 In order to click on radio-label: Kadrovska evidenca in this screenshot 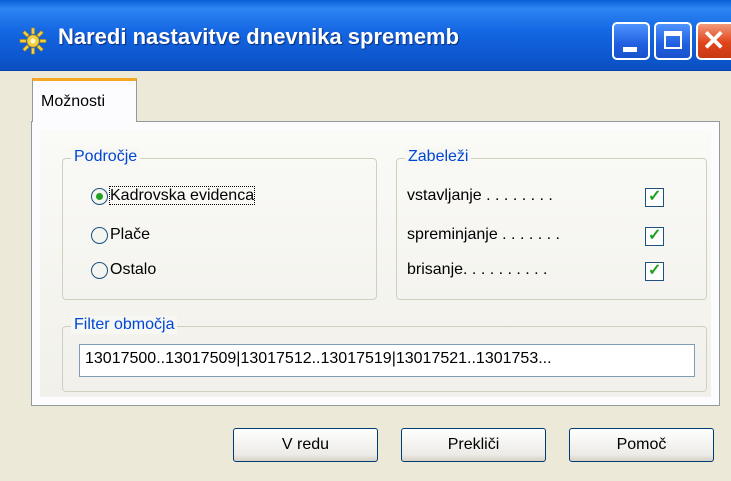, I will do `click(182, 195)`.